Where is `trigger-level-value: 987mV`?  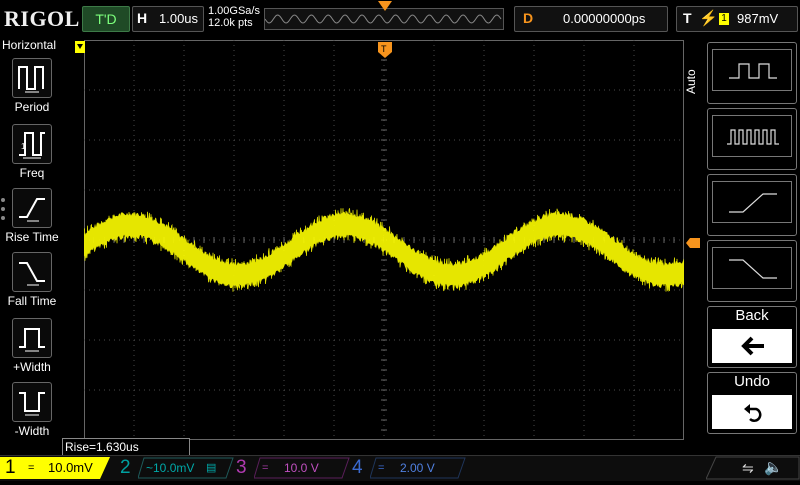 trigger-level-value: 987mV is located at coordinates (758, 18).